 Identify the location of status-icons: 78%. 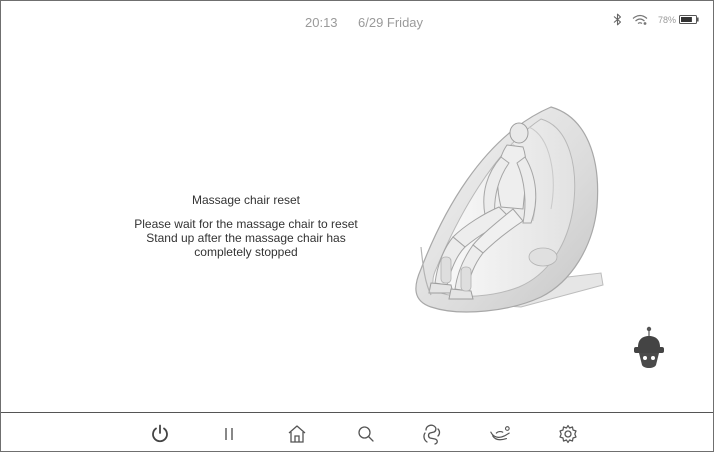
(656, 19).